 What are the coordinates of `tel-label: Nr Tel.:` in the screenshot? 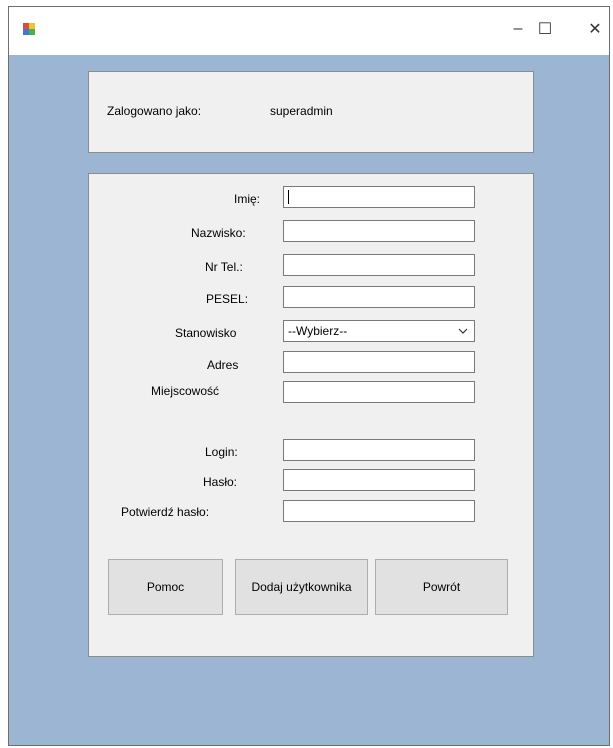 It's located at (224, 267).